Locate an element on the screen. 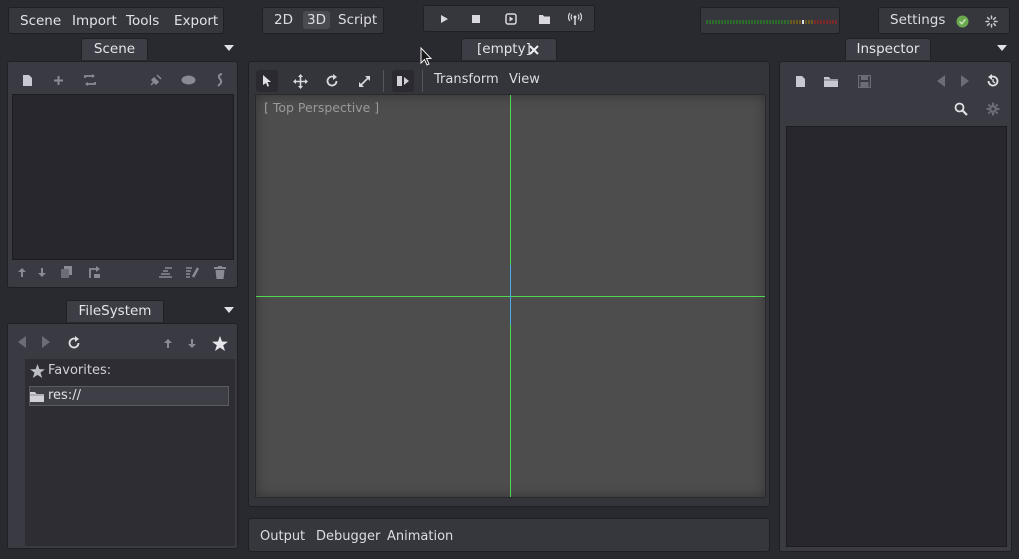 The width and height of the screenshot is (1019, 559). delete-icon is located at coordinates (220, 272).